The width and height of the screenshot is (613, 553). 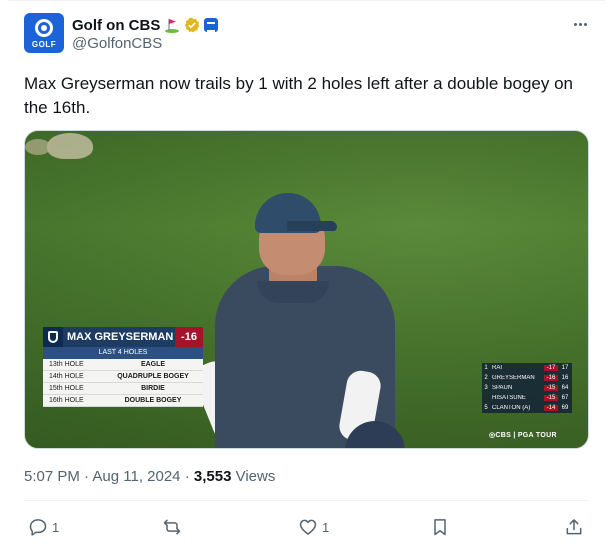 What do you see at coordinates (136, 476) in the screenshot?
I see `tweet-date: Aug 11, 2024` at bounding box center [136, 476].